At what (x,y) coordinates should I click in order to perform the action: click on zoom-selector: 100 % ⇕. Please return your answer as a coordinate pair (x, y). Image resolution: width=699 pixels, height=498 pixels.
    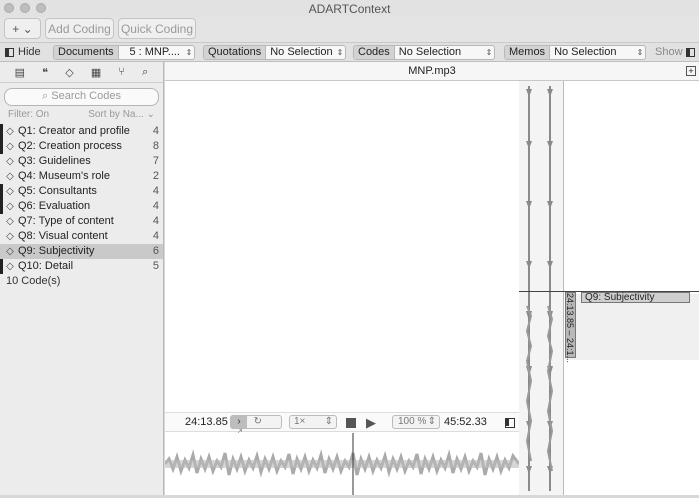
    Looking at the image, I should click on (416, 422).